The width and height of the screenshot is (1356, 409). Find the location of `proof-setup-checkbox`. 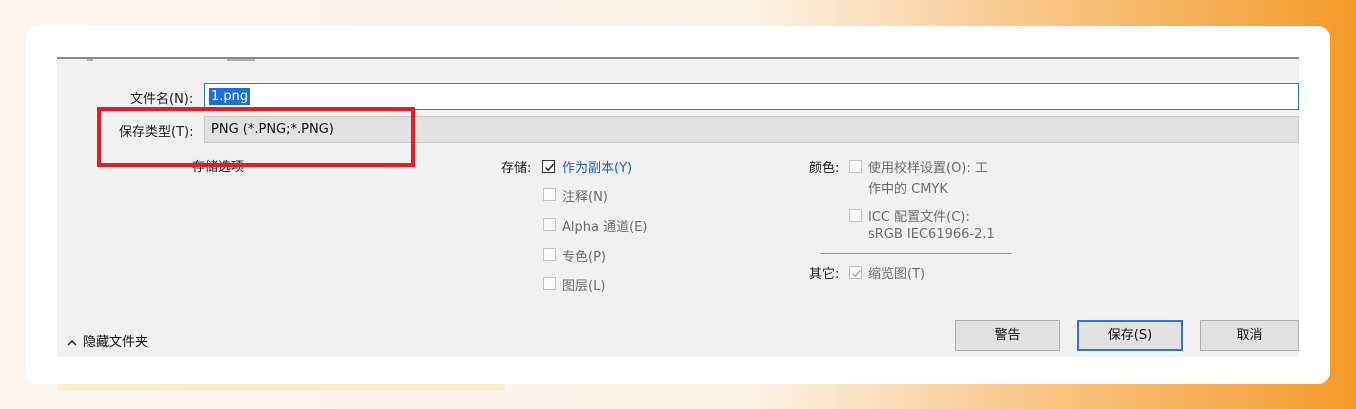

proof-setup-checkbox is located at coordinates (855, 166).